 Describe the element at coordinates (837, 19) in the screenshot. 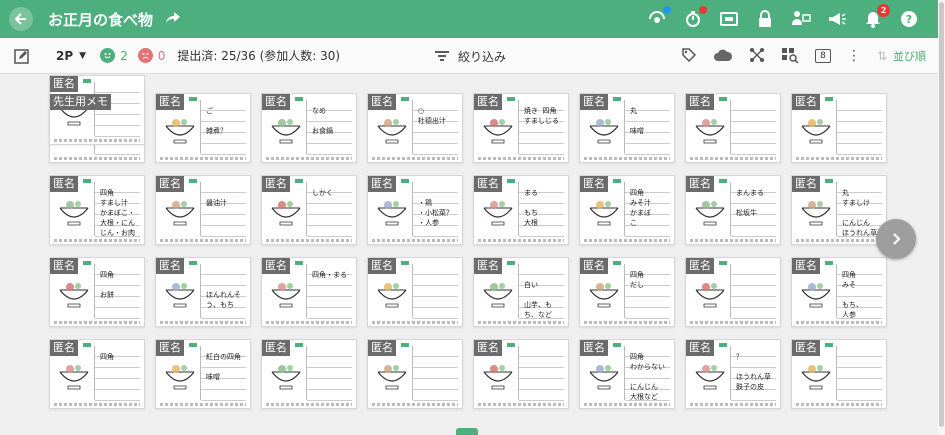

I see `megaphone-icon` at that location.